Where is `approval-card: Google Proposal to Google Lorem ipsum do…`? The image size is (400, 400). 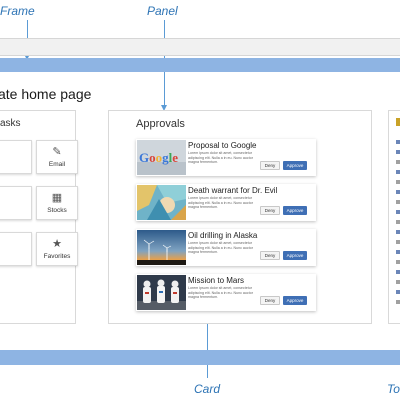
approval-card: Google Proposal to Google Lorem ipsum do… is located at coordinates (226, 157).